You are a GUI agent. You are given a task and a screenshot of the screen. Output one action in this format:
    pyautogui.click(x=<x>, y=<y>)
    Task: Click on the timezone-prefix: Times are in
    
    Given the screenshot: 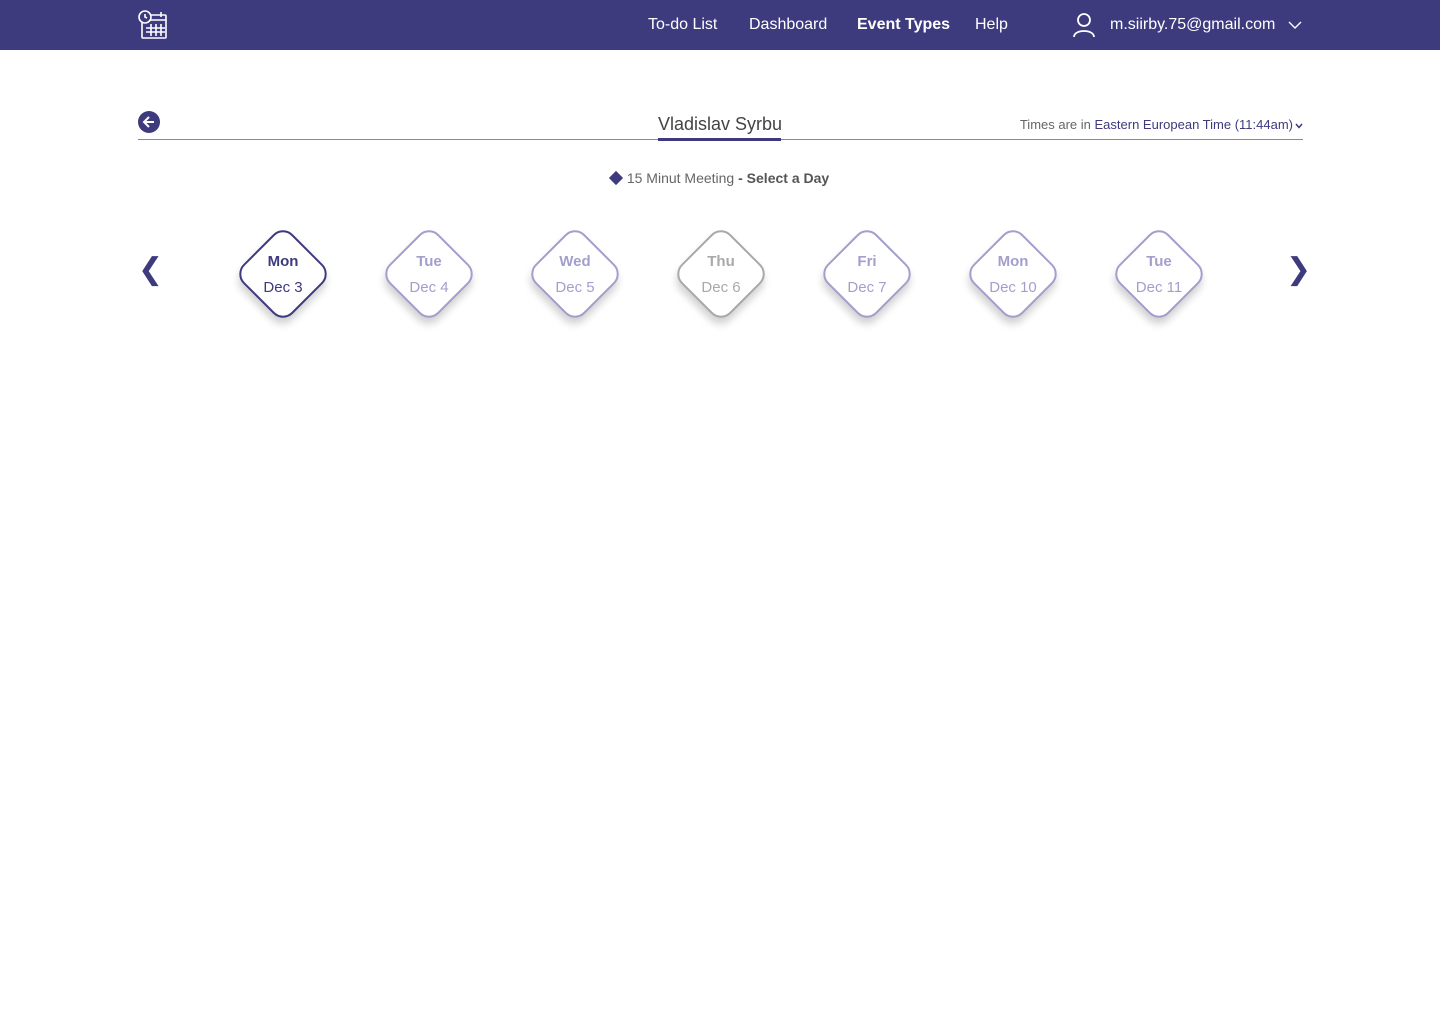 What is the action you would take?
    pyautogui.click(x=1055, y=124)
    